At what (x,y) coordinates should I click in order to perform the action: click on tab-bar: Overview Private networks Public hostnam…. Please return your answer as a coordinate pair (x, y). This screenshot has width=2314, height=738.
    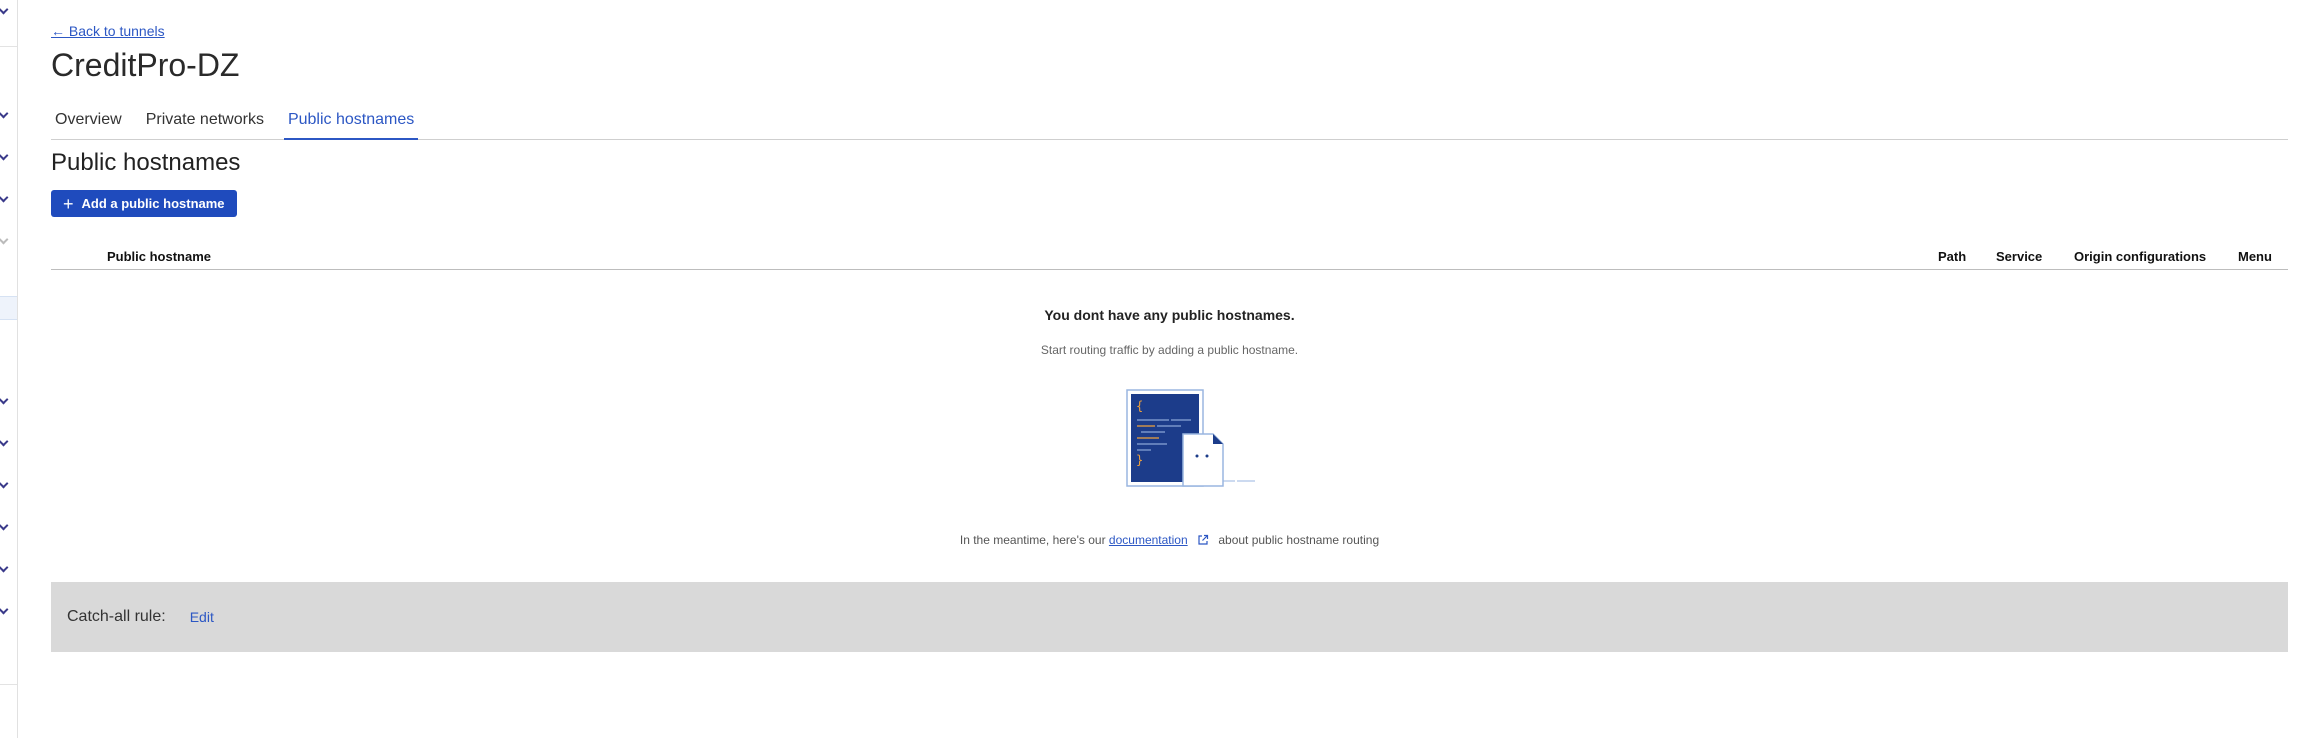
    Looking at the image, I should click on (1169, 123).